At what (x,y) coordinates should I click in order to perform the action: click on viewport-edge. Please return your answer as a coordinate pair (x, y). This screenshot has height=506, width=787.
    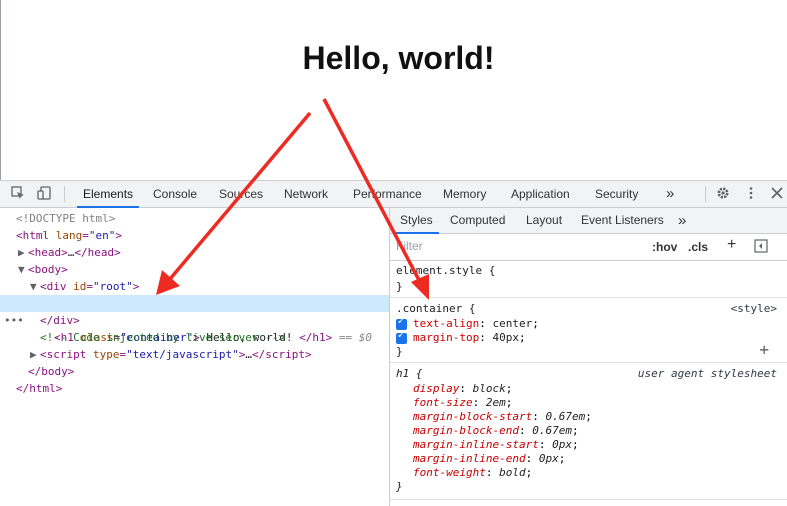
    Looking at the image, I should click on (0, 90).